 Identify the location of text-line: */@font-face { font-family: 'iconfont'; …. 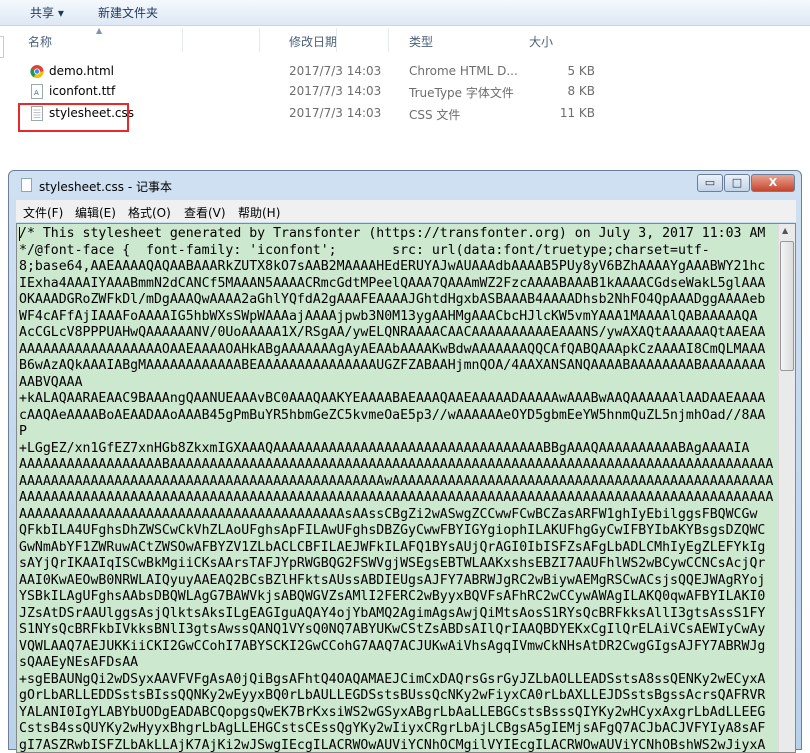
(399, 251).